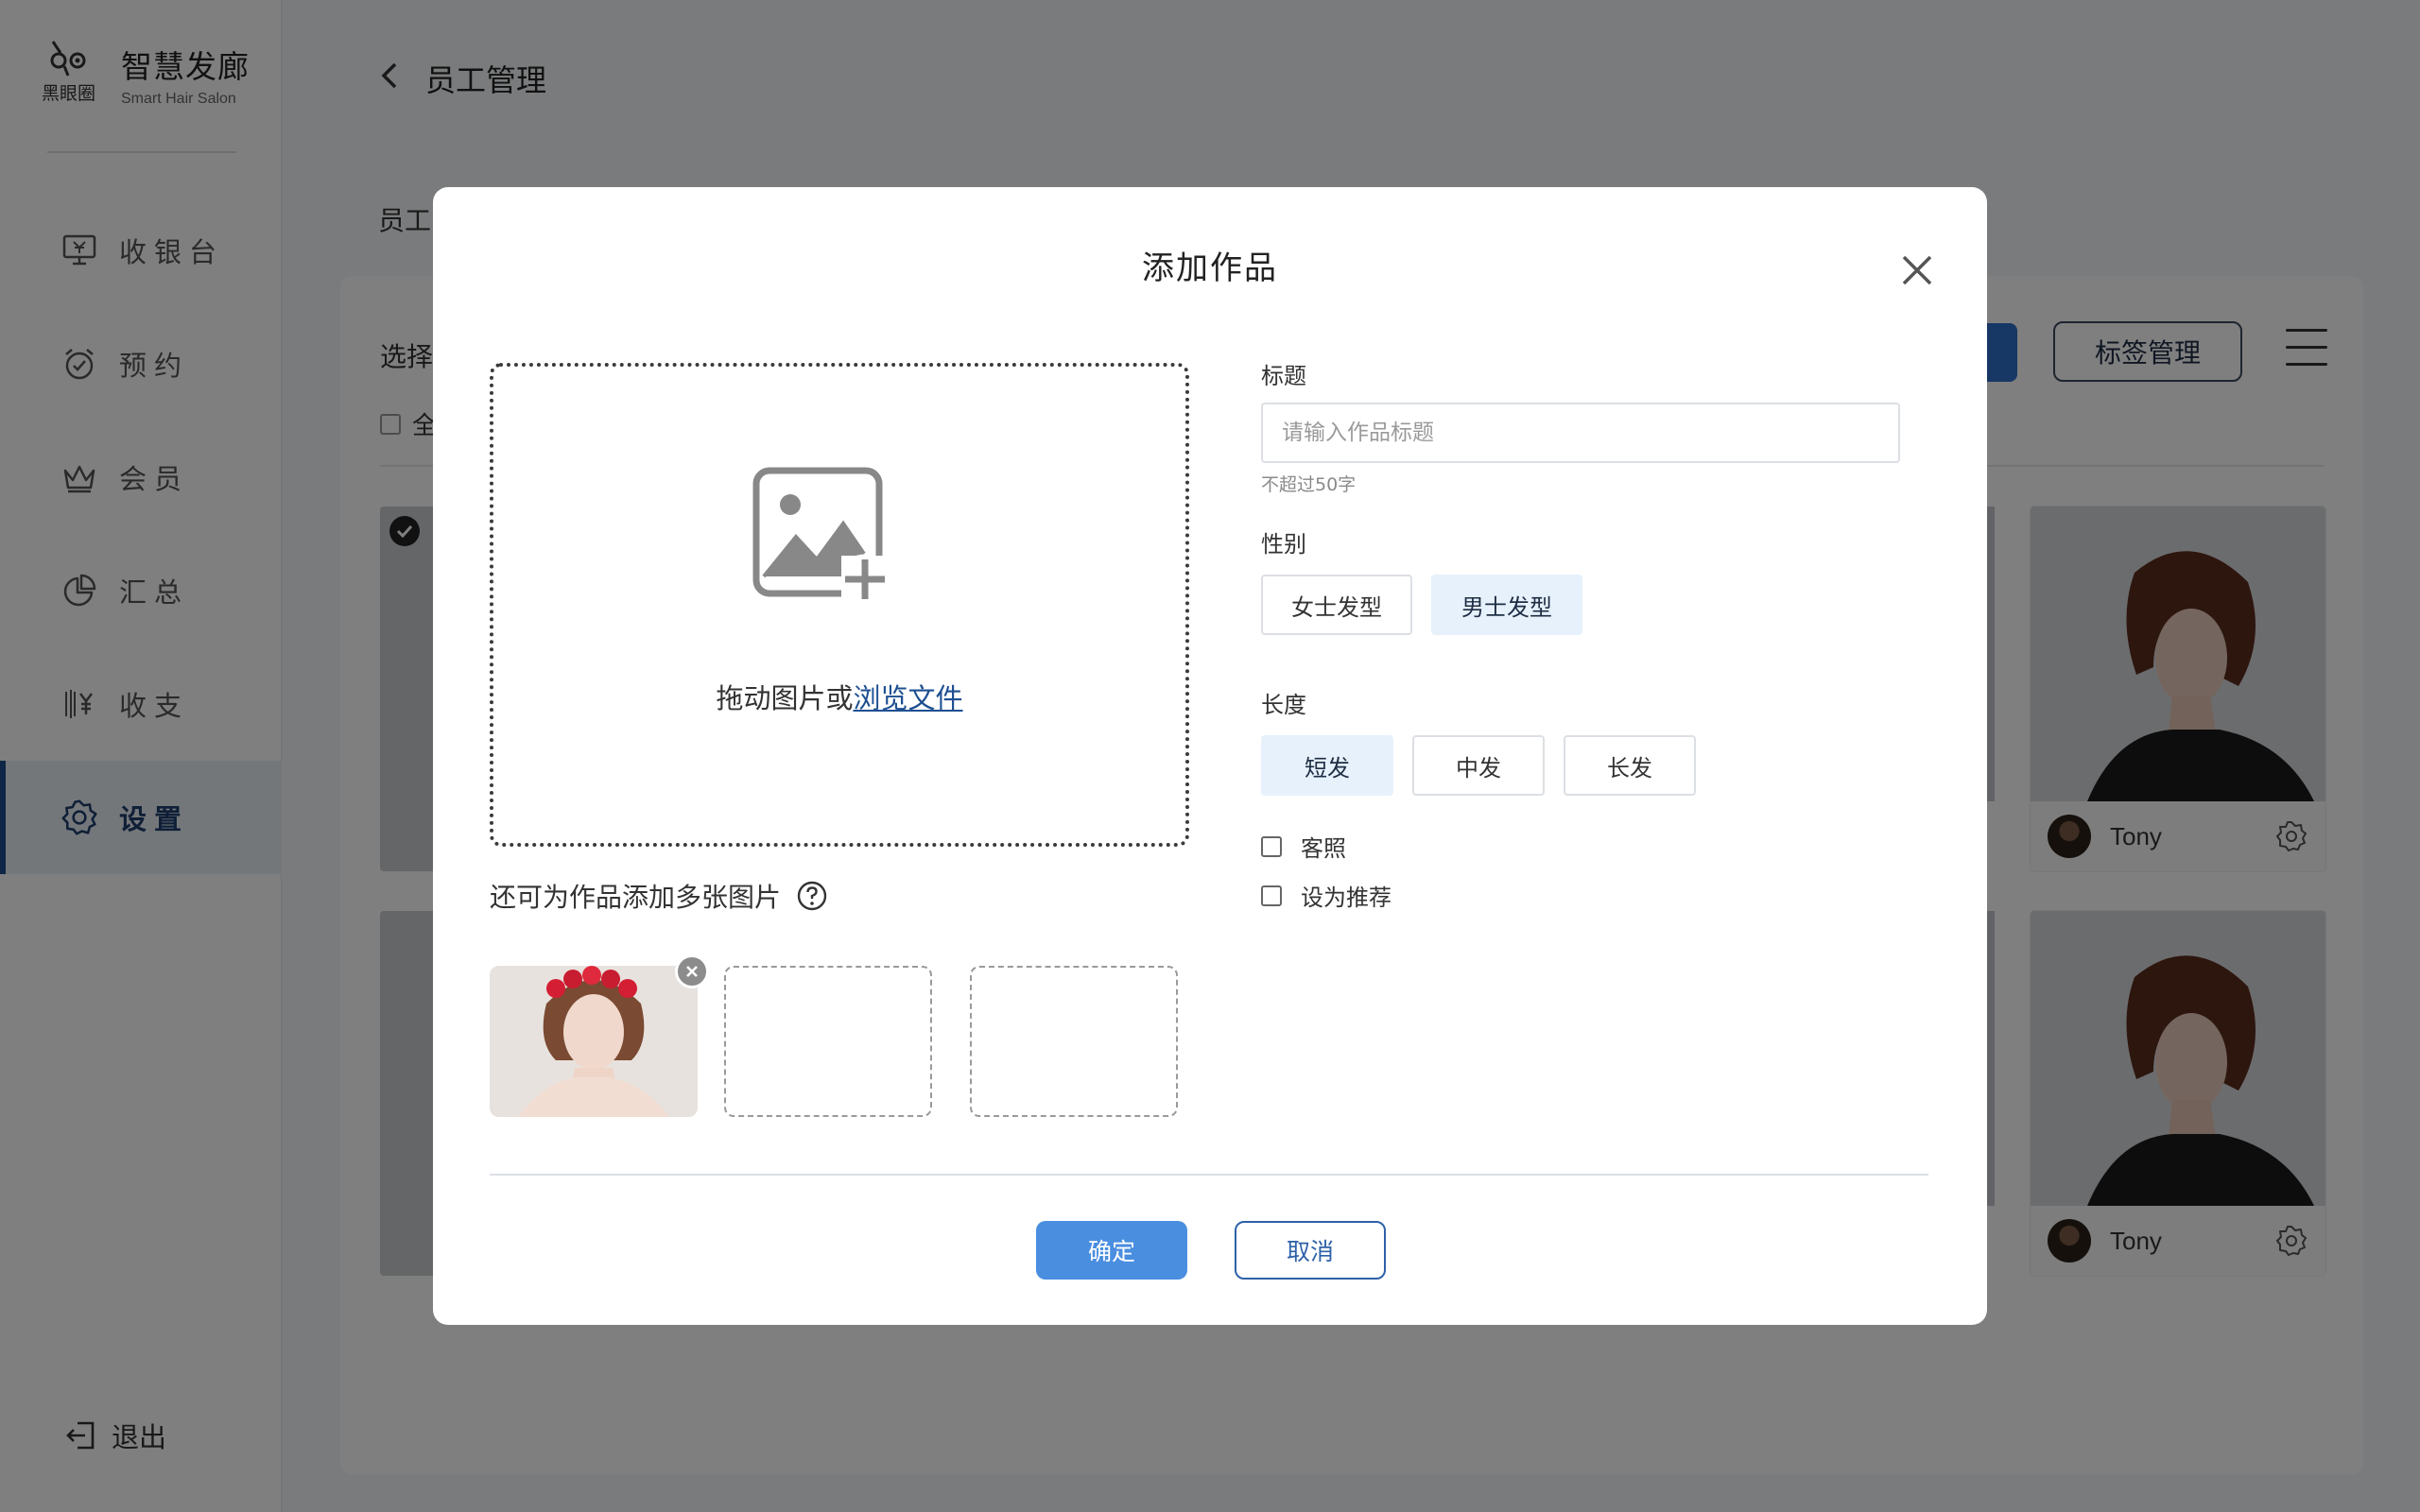 The width and height of the screenshot is (2420, 1512). I want to click on extra-image-photo, so click(594, 1041).